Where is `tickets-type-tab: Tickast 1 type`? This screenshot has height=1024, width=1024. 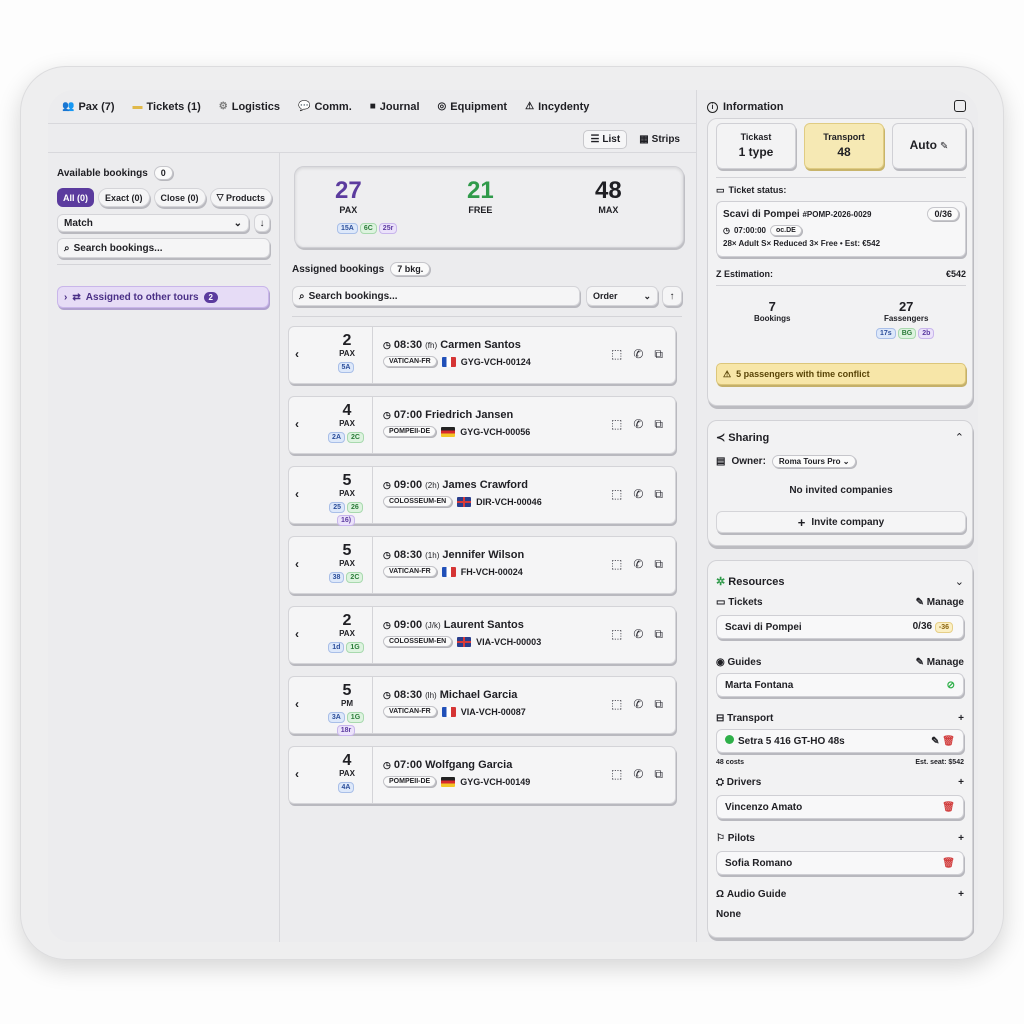 tickets-type-tab: Tickast 1 type is located at coordinates (756, 146).